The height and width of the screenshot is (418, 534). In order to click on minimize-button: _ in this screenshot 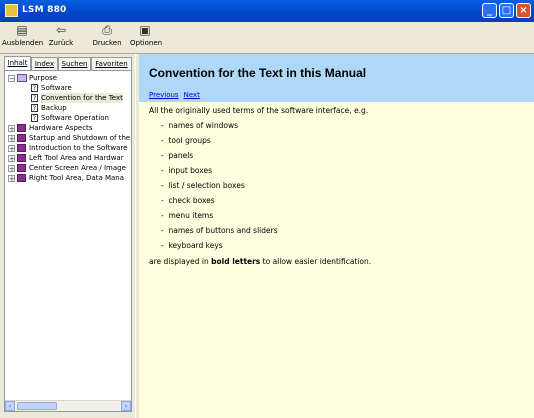, I will do `click(489, 10)`.